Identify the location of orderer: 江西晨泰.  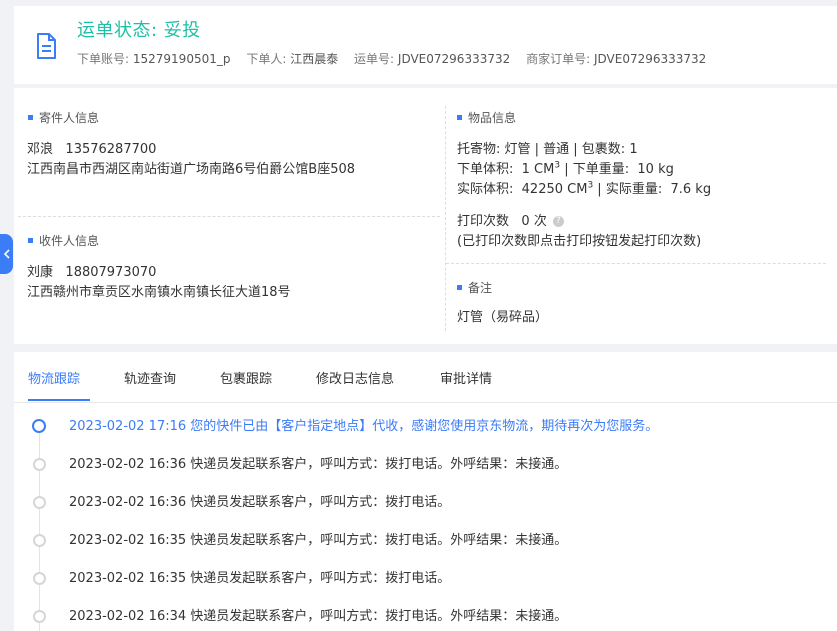
(314, 59).